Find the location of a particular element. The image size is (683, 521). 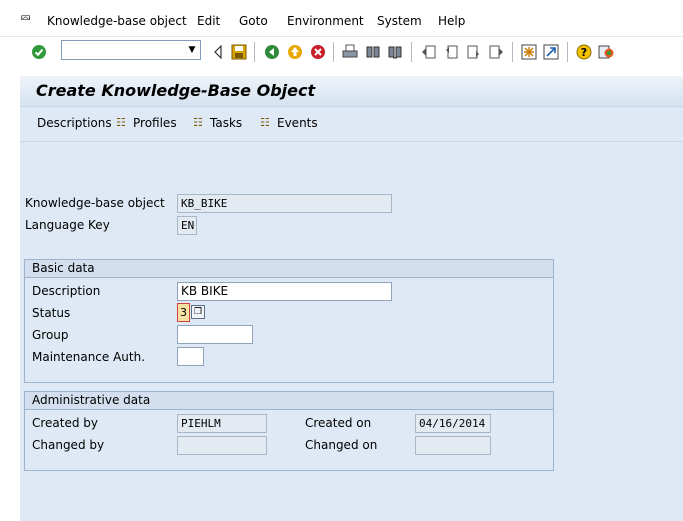

description-label: Description is located at coordinates (66, 291).